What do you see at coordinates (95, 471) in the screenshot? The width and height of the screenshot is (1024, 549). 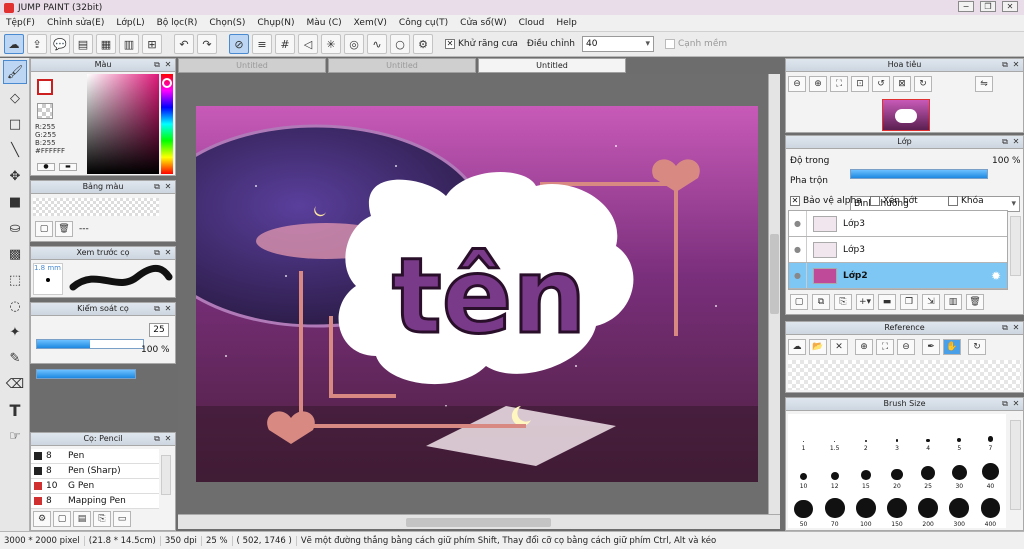 I see `brush-list-item: 8 Pen (Sharp)` at bounding box center [95, 471].